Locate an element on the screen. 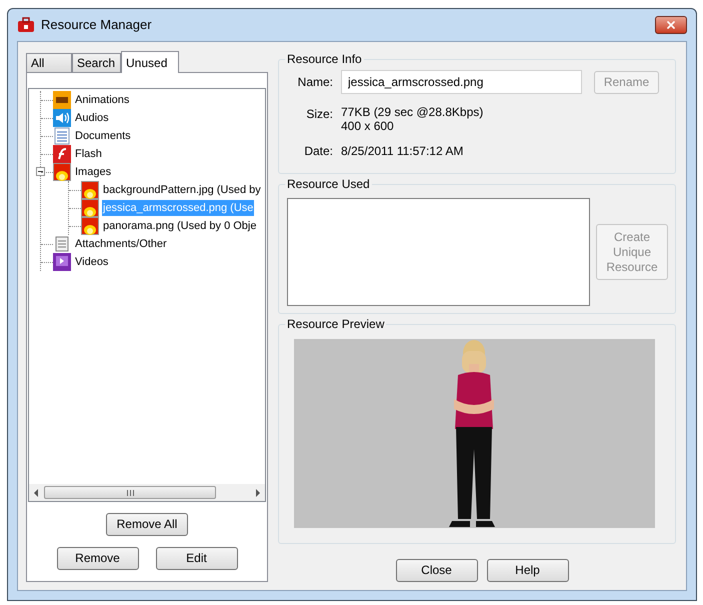  close-icon is located at coordinates (671, 25).